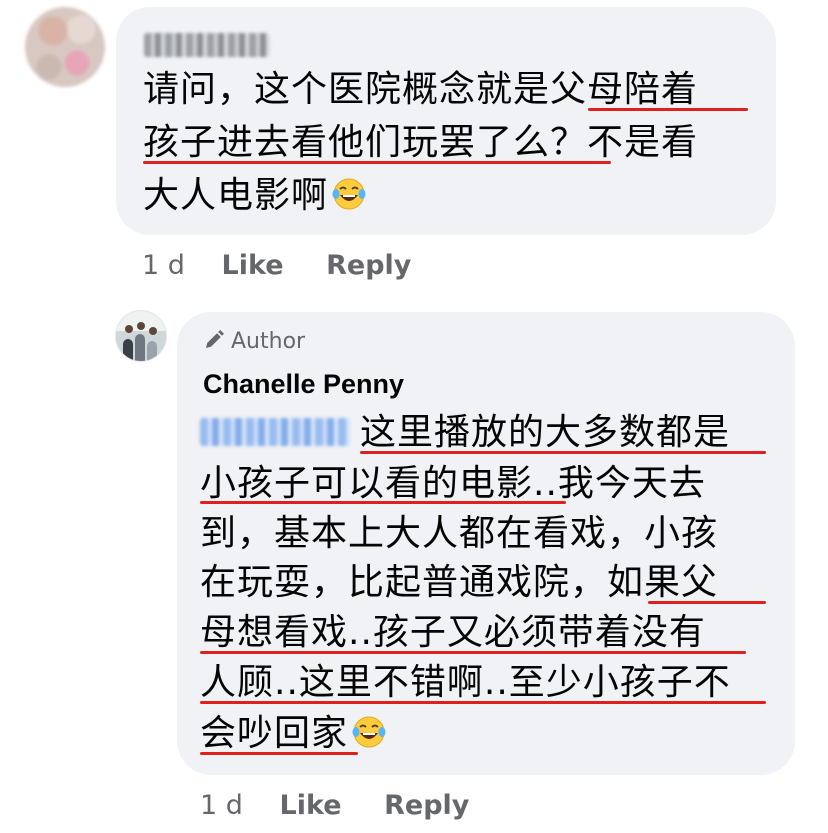 The width and height of the screenshot is (828, 833). I want to click on comment-text-line: 孩子进去看他们玩罢了么？不是看, so click(421, 142).